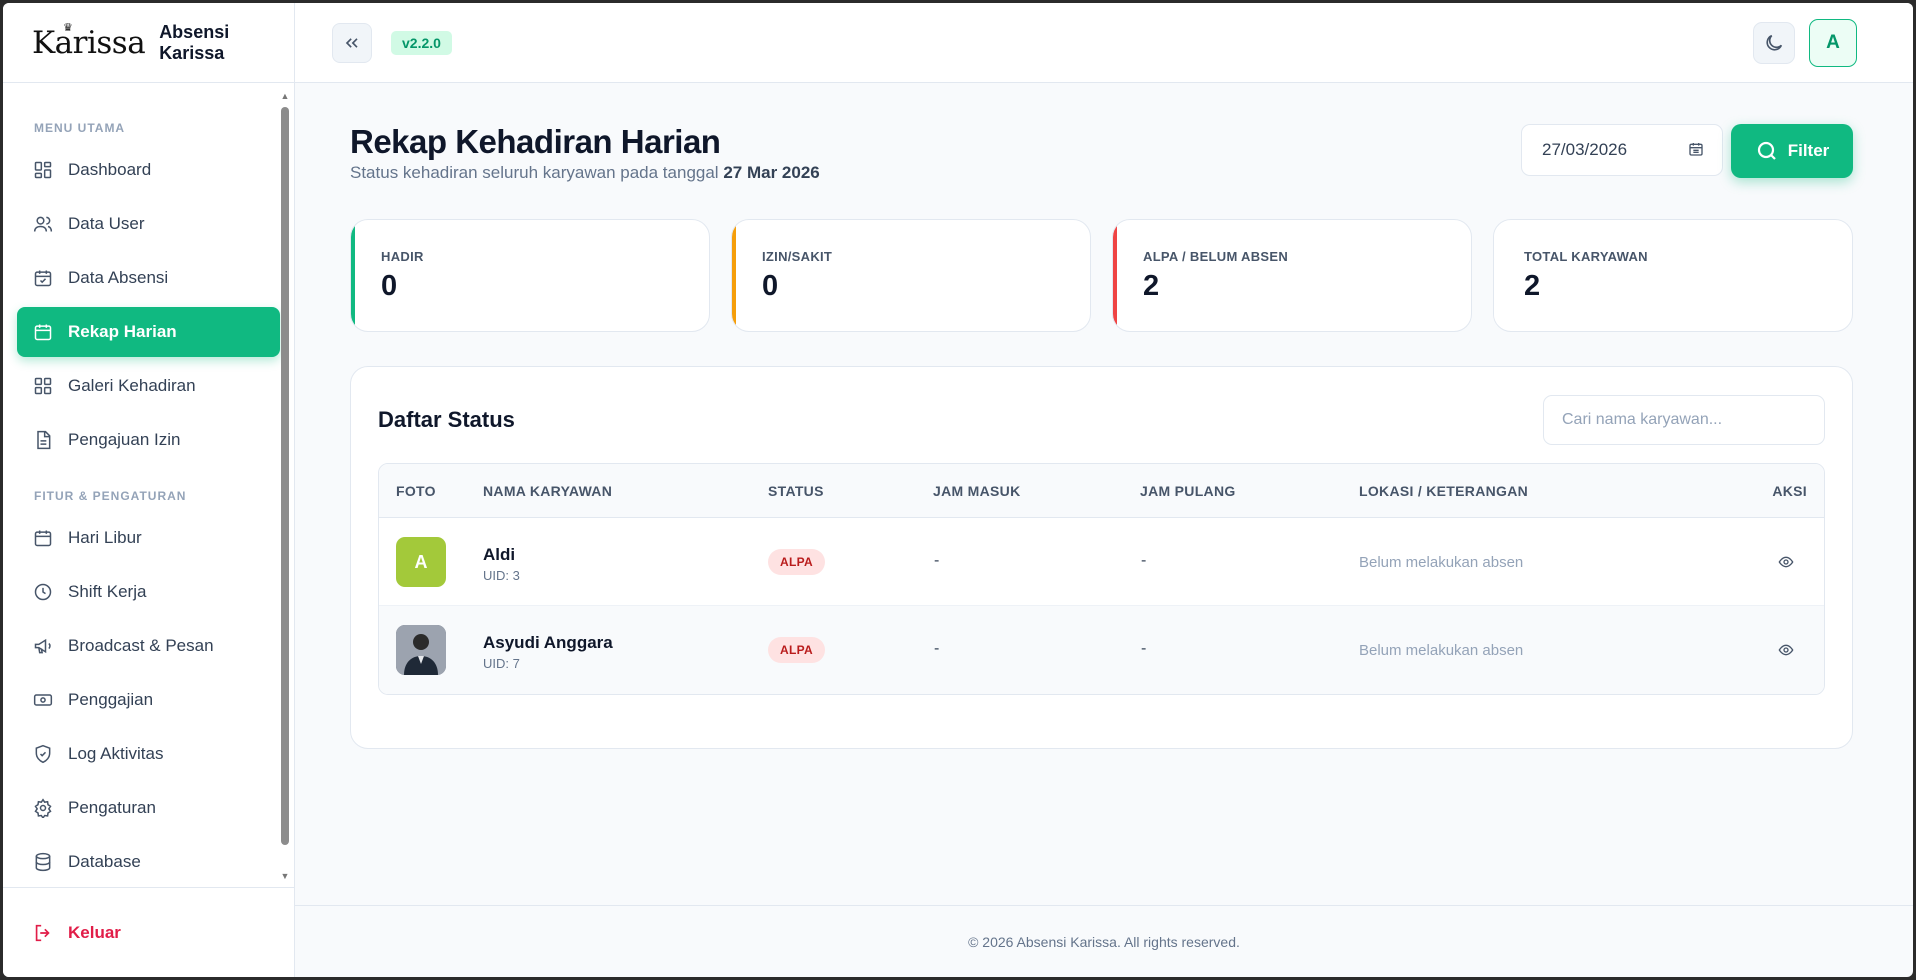 Image resolution: width=1916 pixels, height=980 pixels. I want to click on col-aksi: AKSI, so click(1789, 491).